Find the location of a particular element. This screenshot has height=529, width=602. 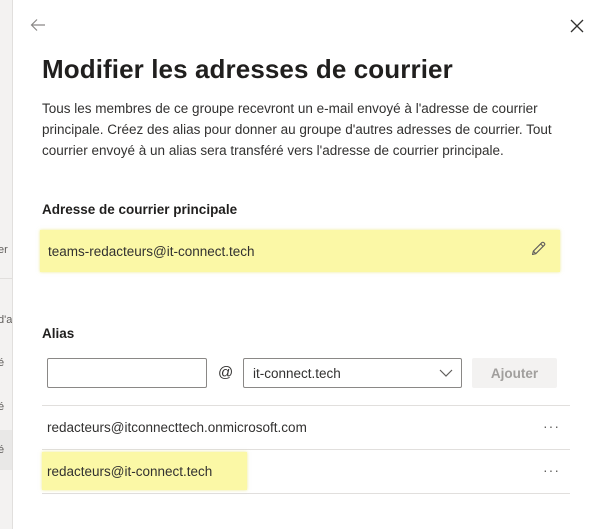

edit-primary-address-button is located at coordinates (538, 251).